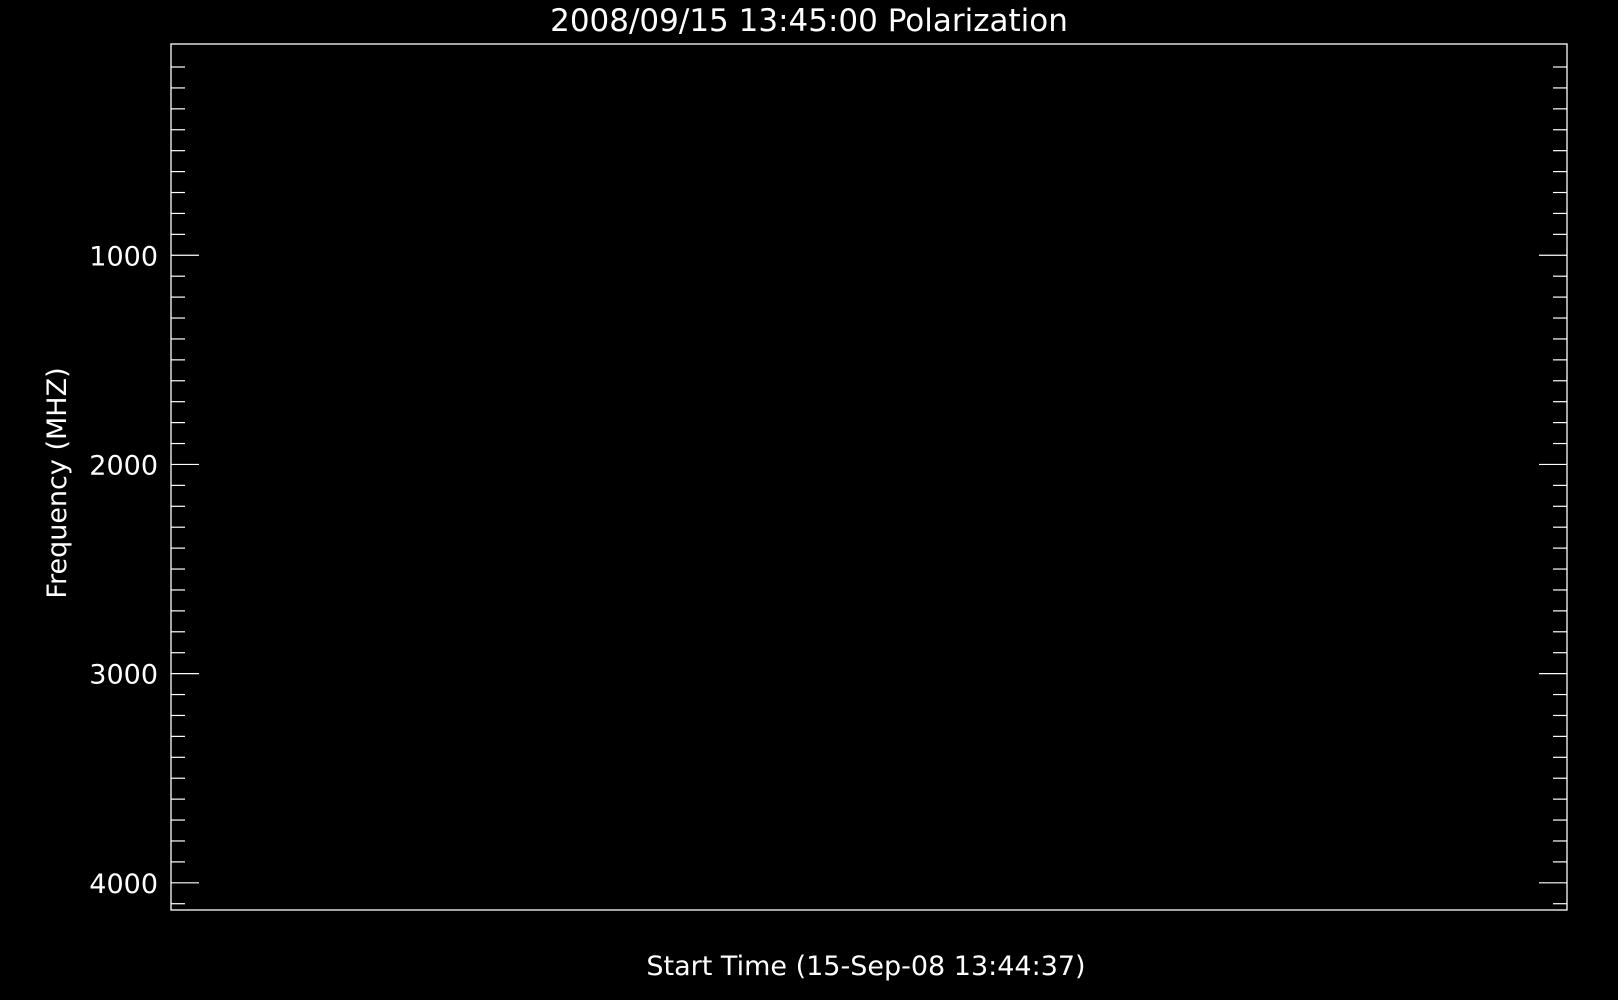 This screenshot has width=1618, height=1000. What do you see at coordinates (123, 675) in the screenshot?
I see `y-tick-label: 3000` at bounding box center [123, 675].